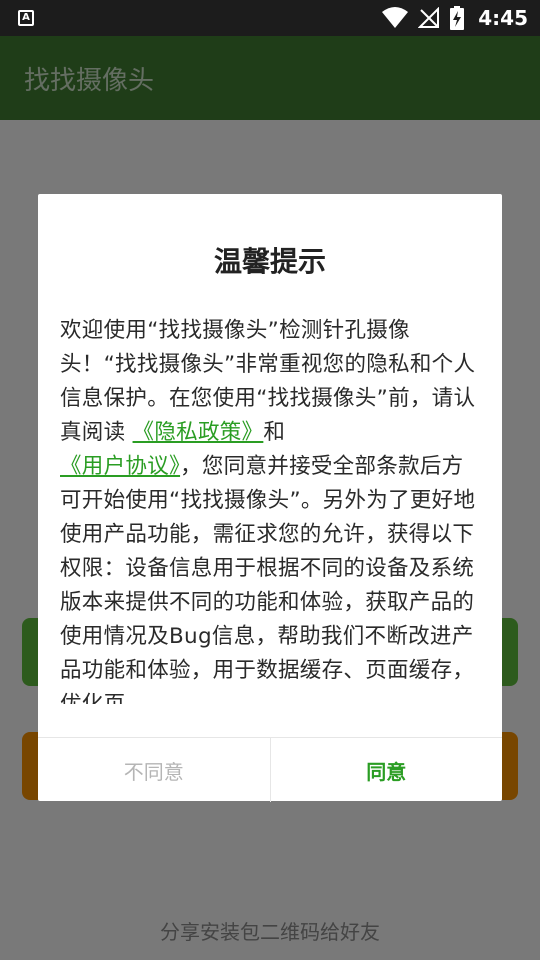 The image size is (540, 960). Describe the element at coordinates (120, 466) in the screenshot. I see `user-agreement-link: 《用户协议》` at that location.